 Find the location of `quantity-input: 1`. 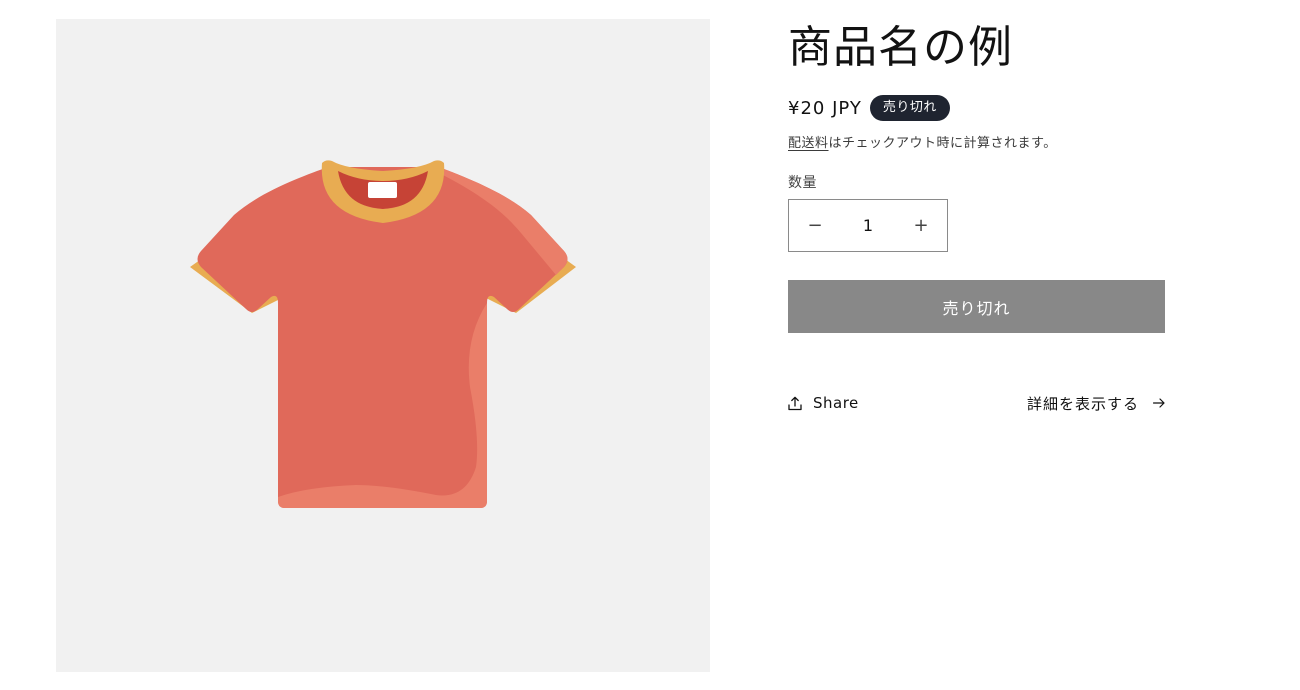

quantity-input: 1 is located at coordinates (868, 225).